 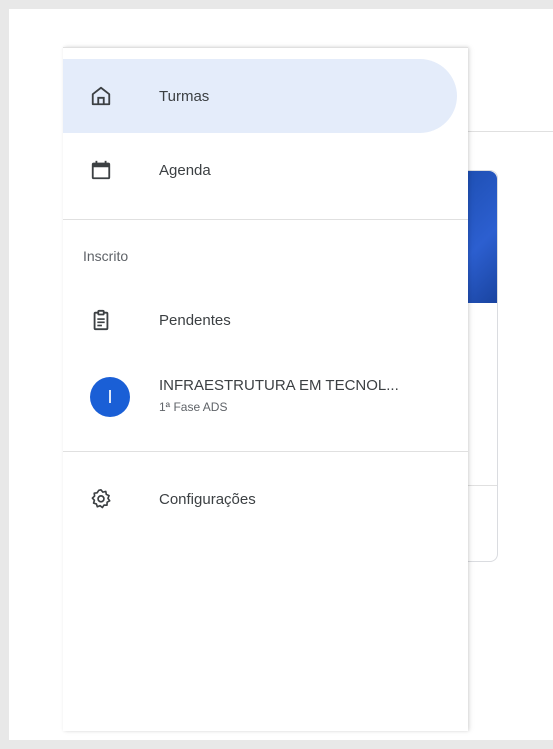 What do you see at coordinates (110, 397) in the screenshot?
I see `course-avatar: I` at bounding box center [110, 397].